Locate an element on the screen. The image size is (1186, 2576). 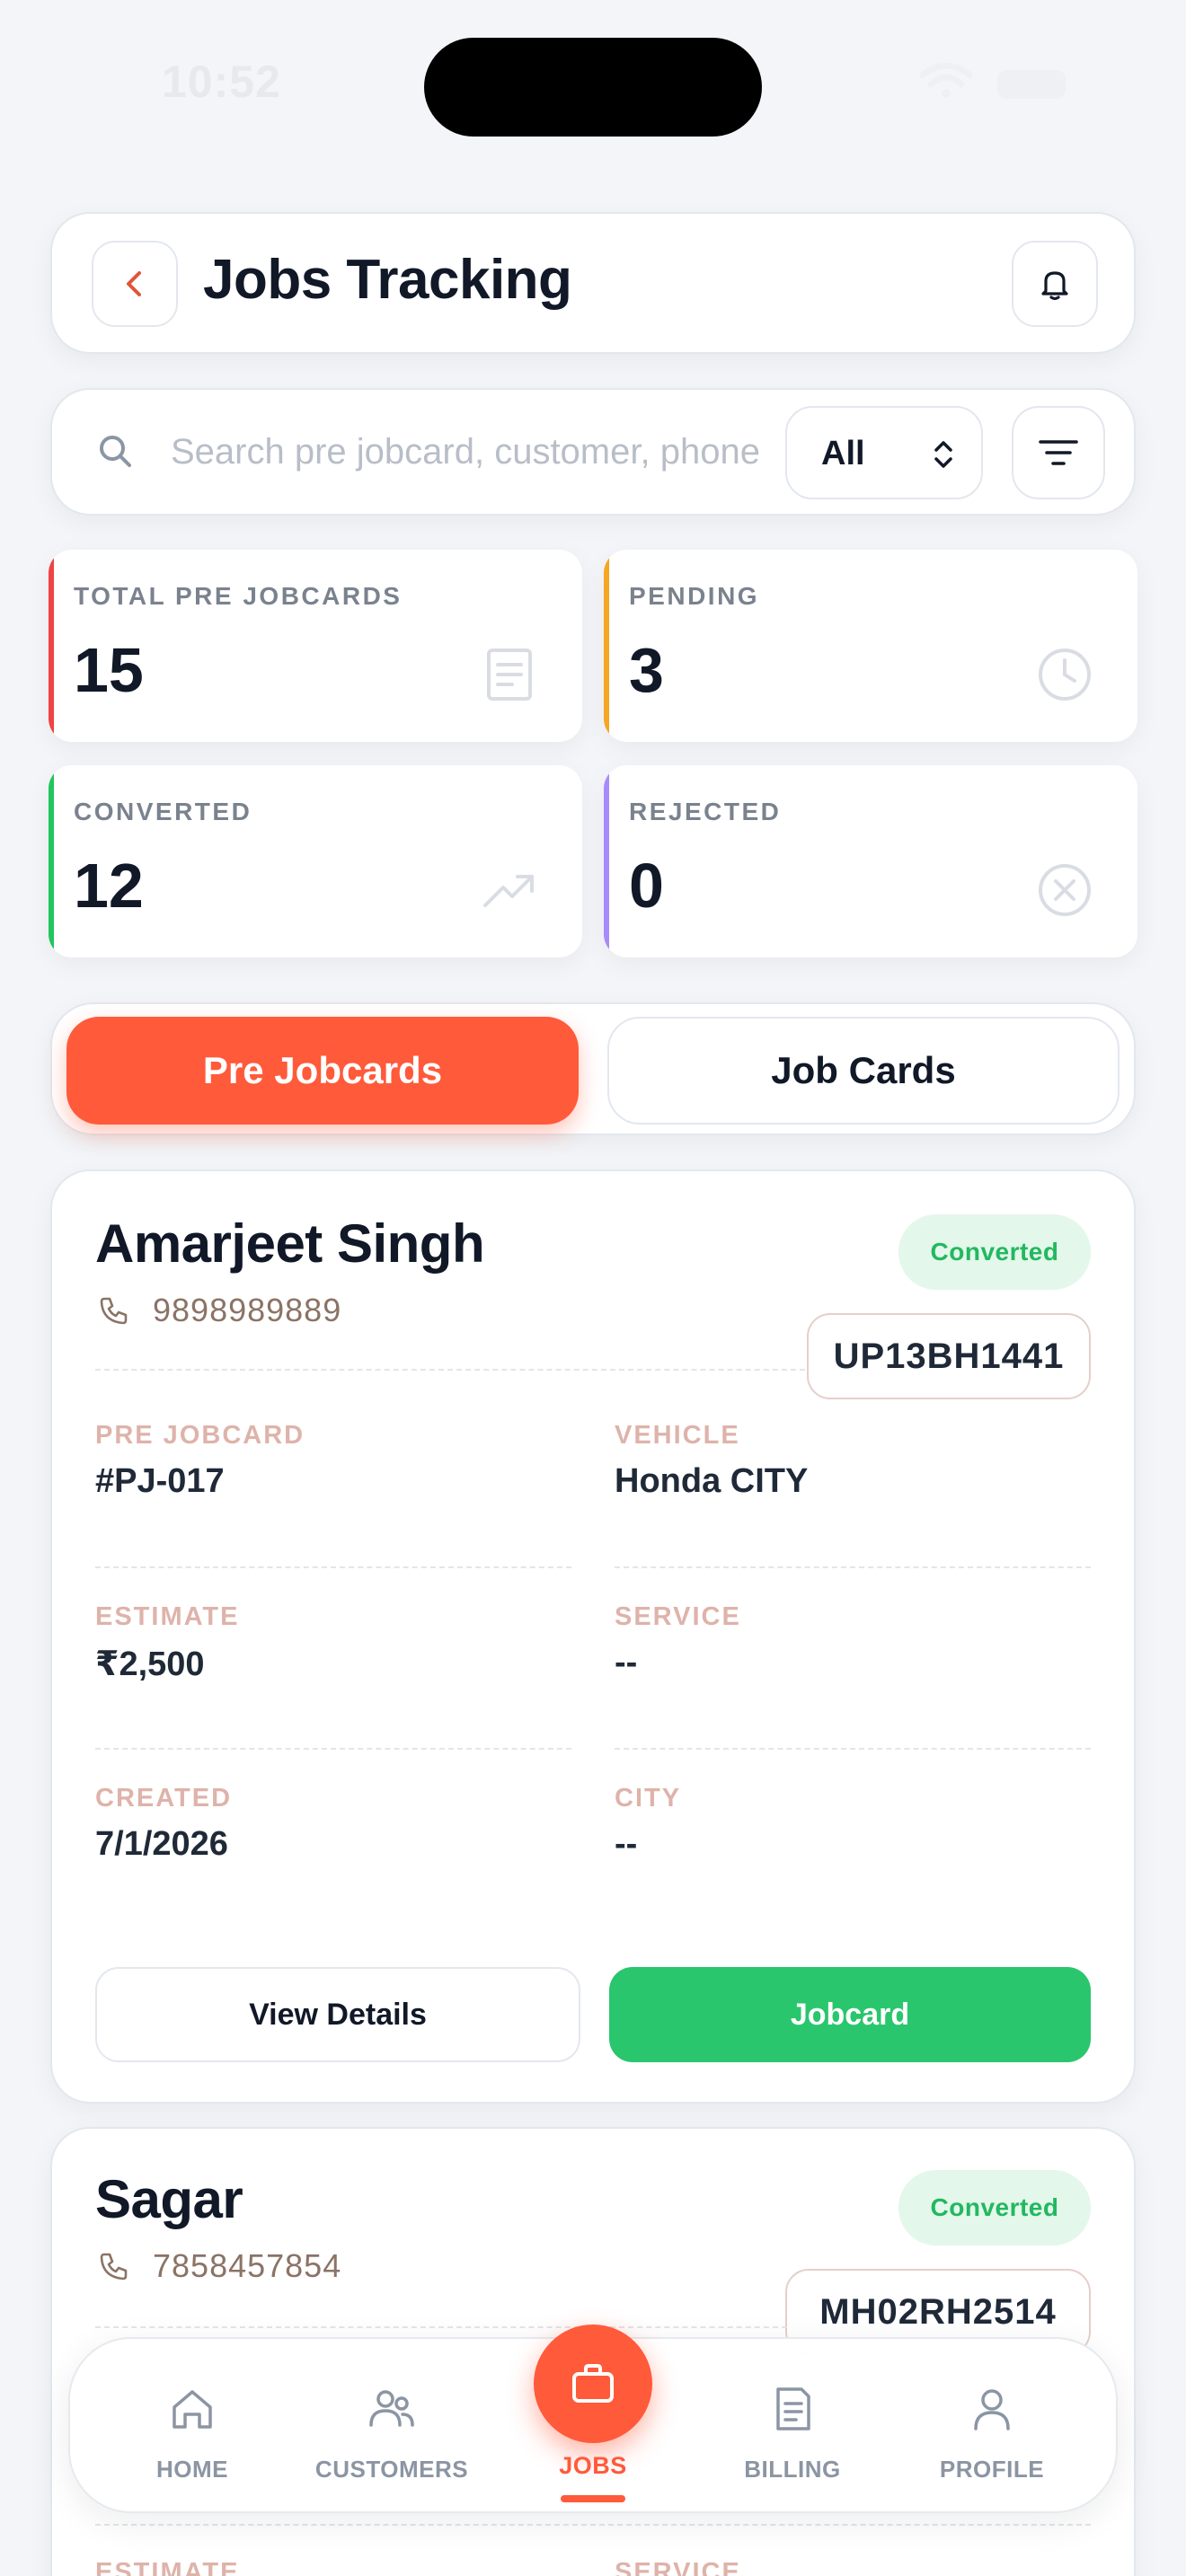
stat-value: 15 is located at coordinates (109, 670).